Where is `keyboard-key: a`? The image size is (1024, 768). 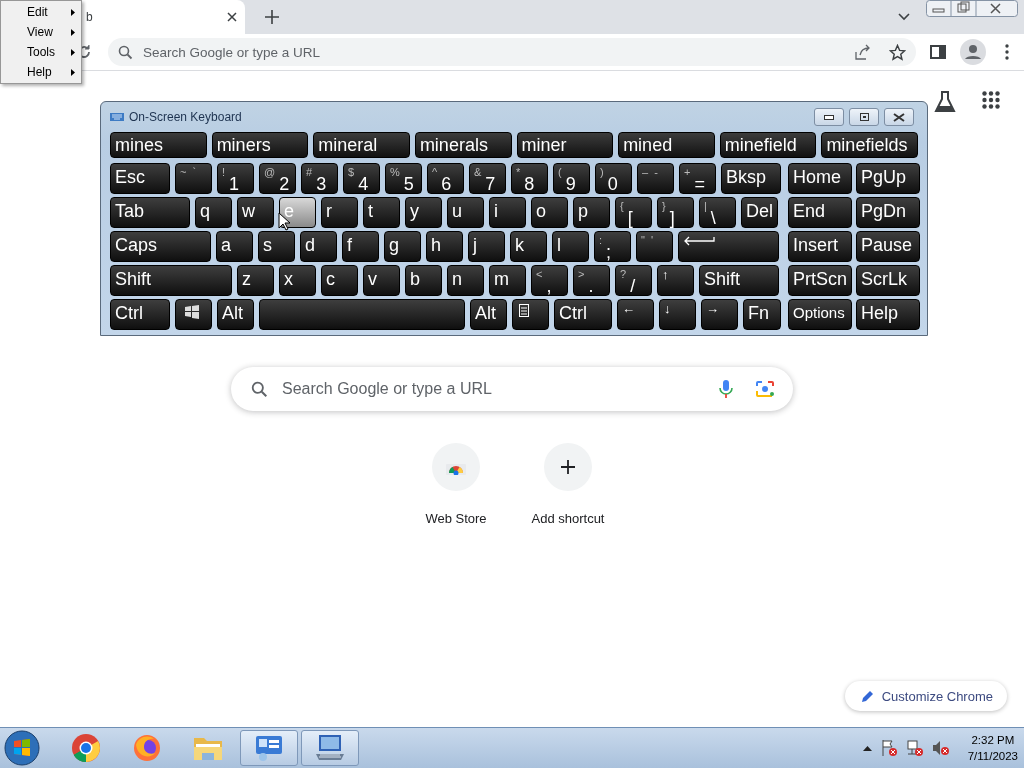 keyboard-key: a is located at coordinates (234, 246).